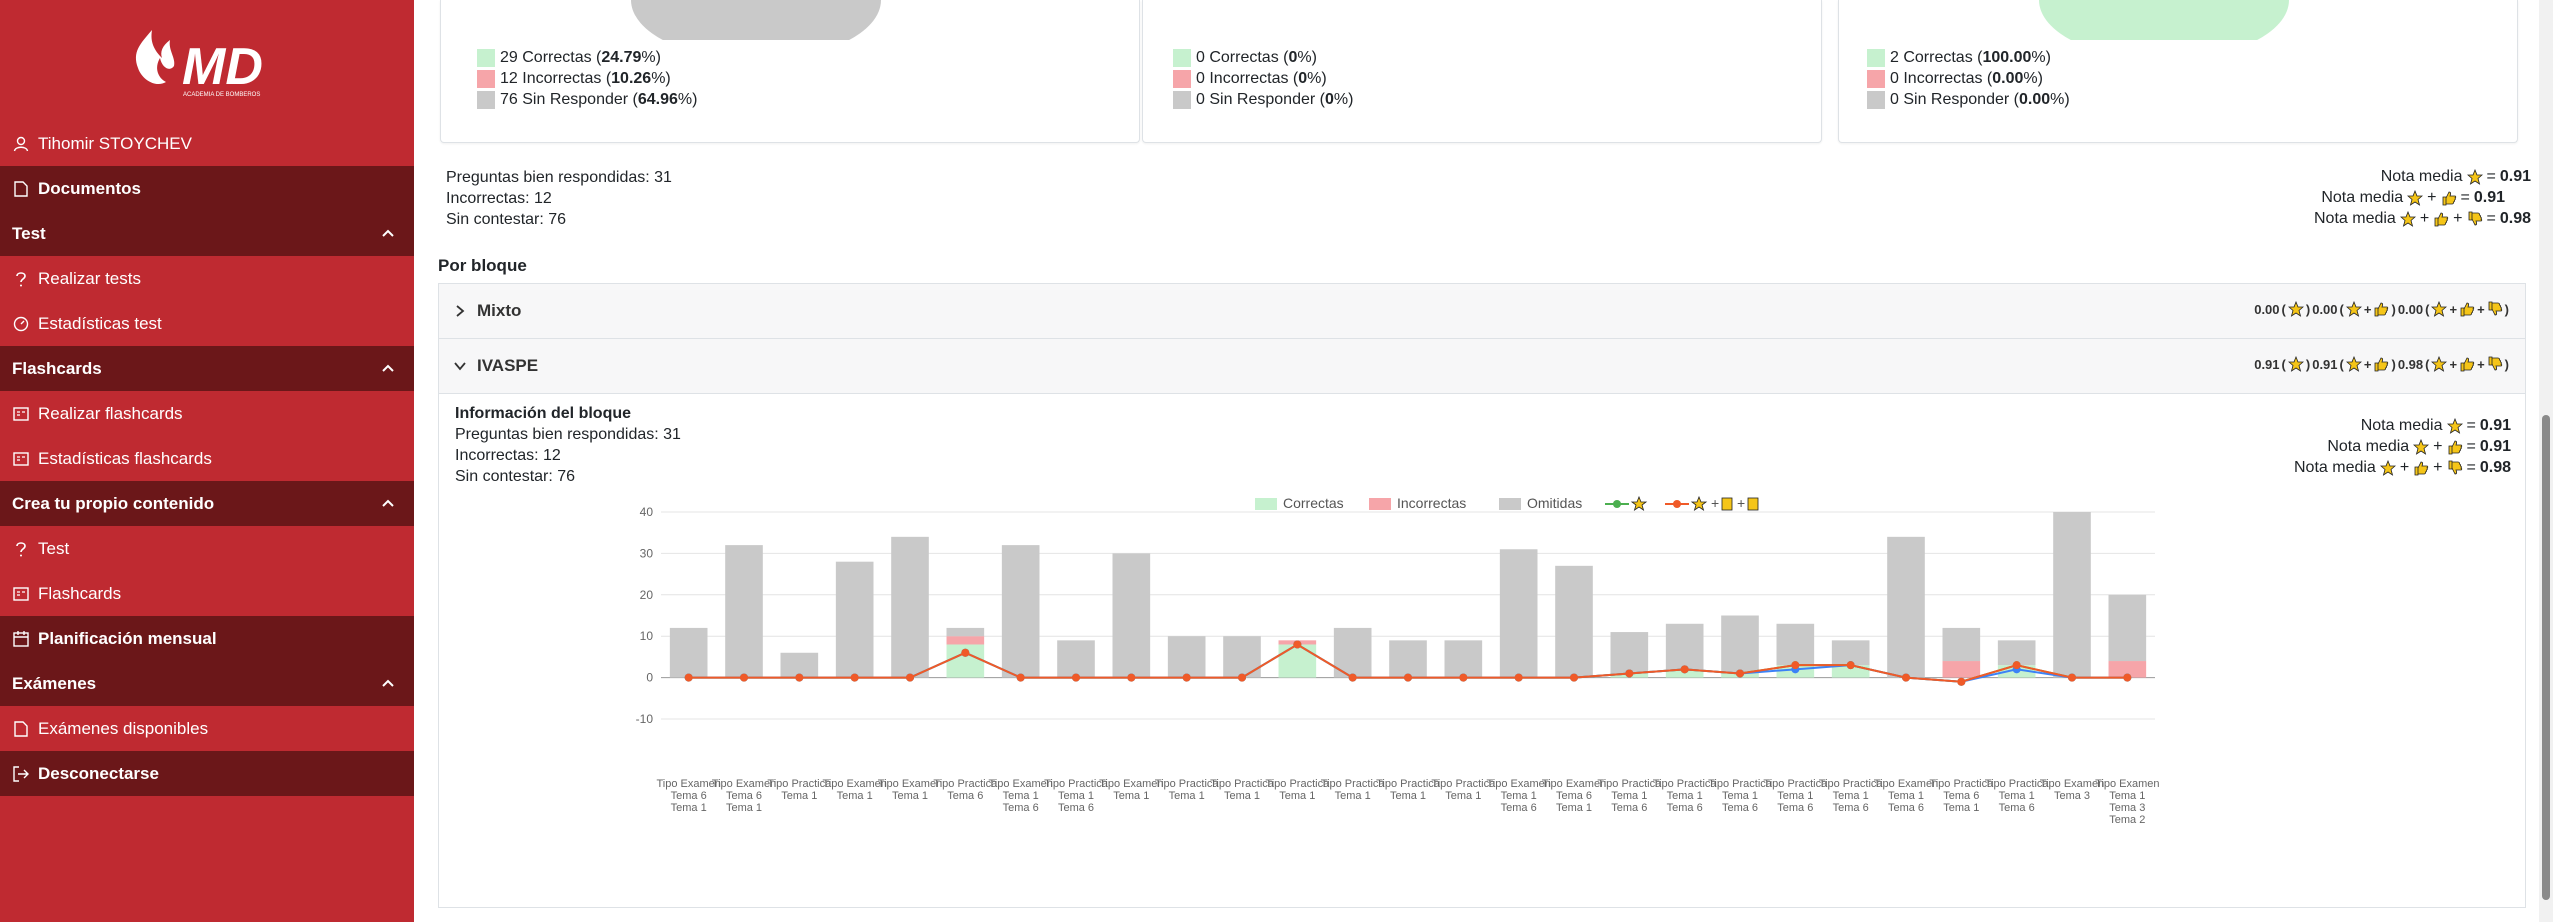 The height and width of the screenshot is (922, 2553). I want to click on bar-incorrectas, so click(1961, 669).